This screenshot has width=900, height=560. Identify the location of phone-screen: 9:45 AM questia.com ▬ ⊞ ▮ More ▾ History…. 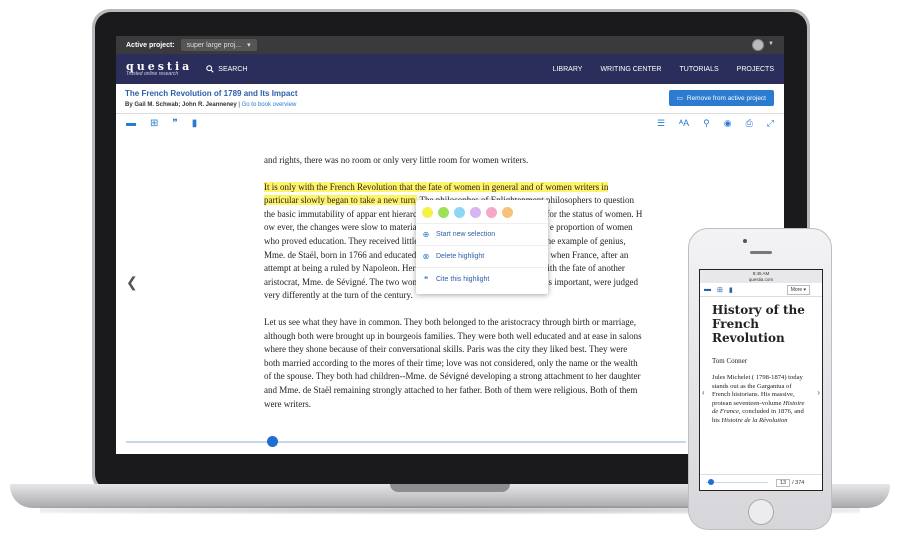
(761, 380).